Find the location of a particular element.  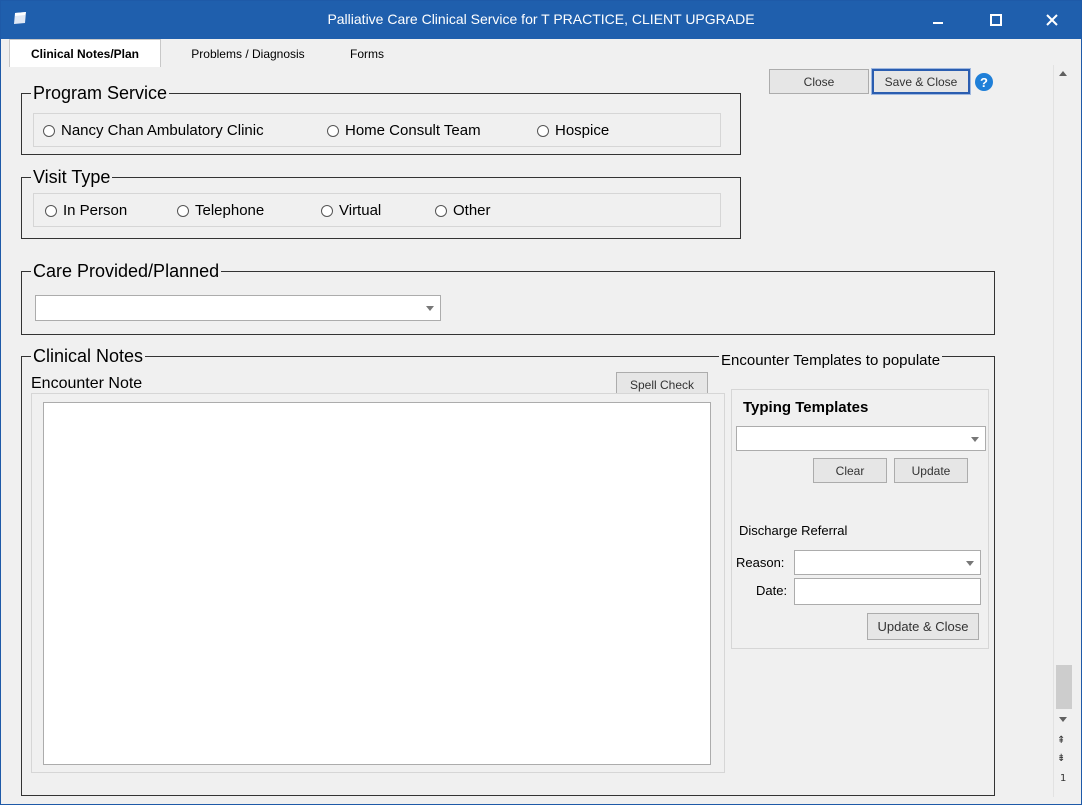

tab-forms: Forms is located at coordinates (367, 53).